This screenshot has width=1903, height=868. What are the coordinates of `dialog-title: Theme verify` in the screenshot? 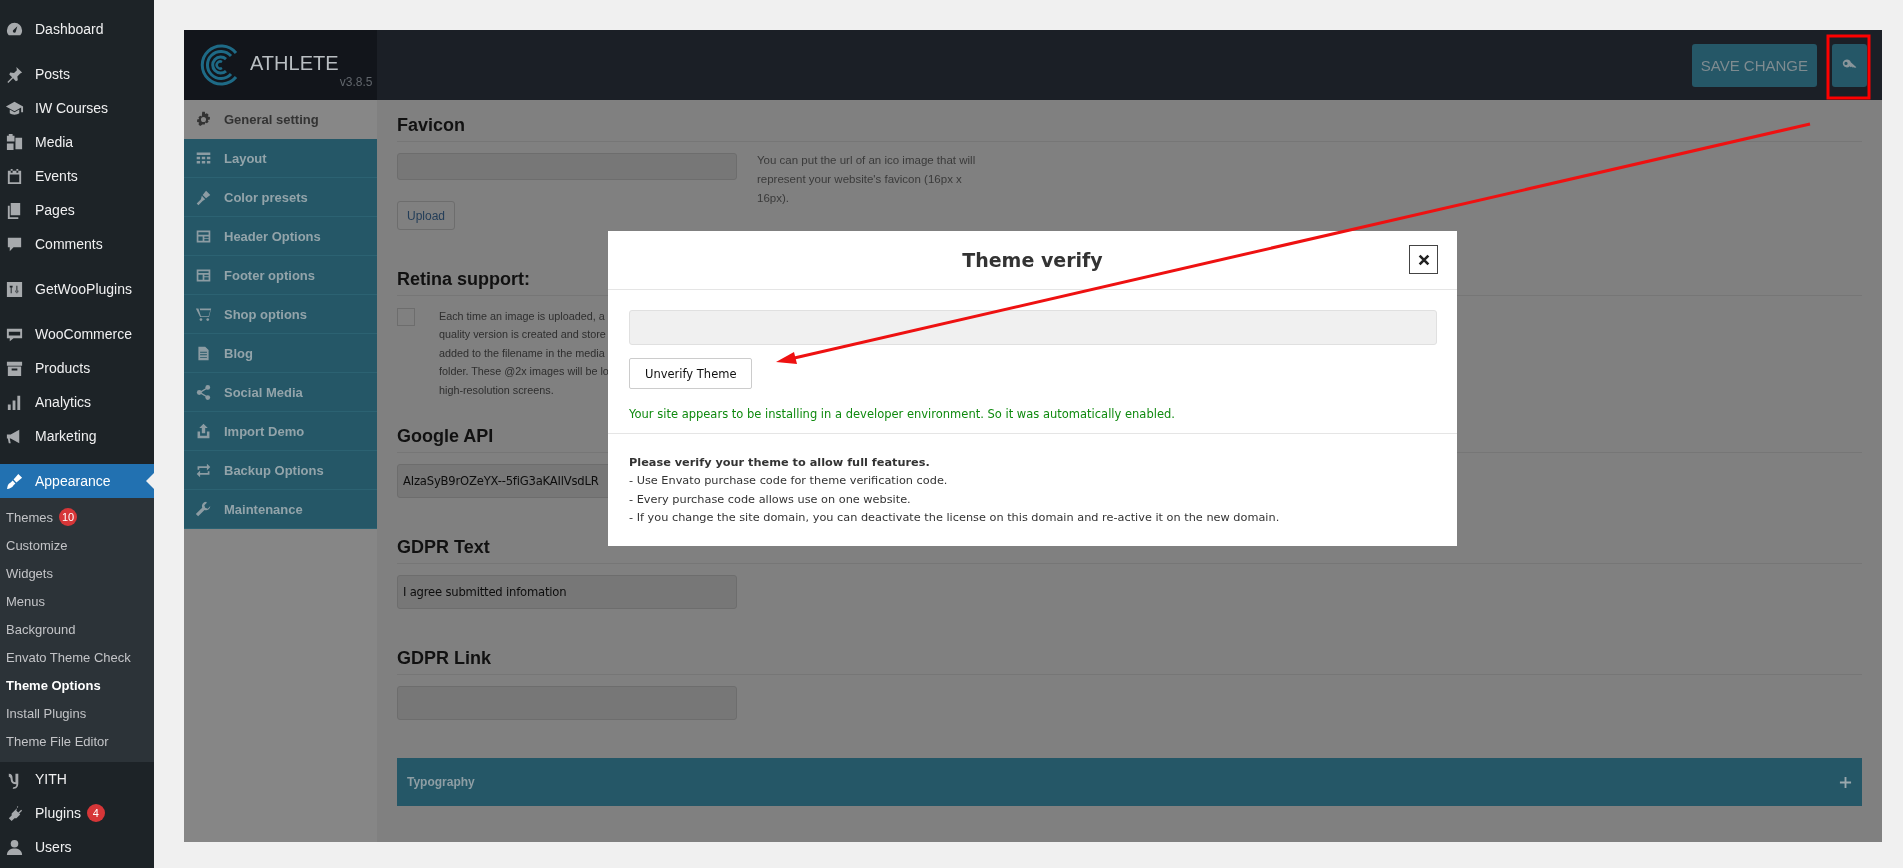 It's located at (1032, 260).